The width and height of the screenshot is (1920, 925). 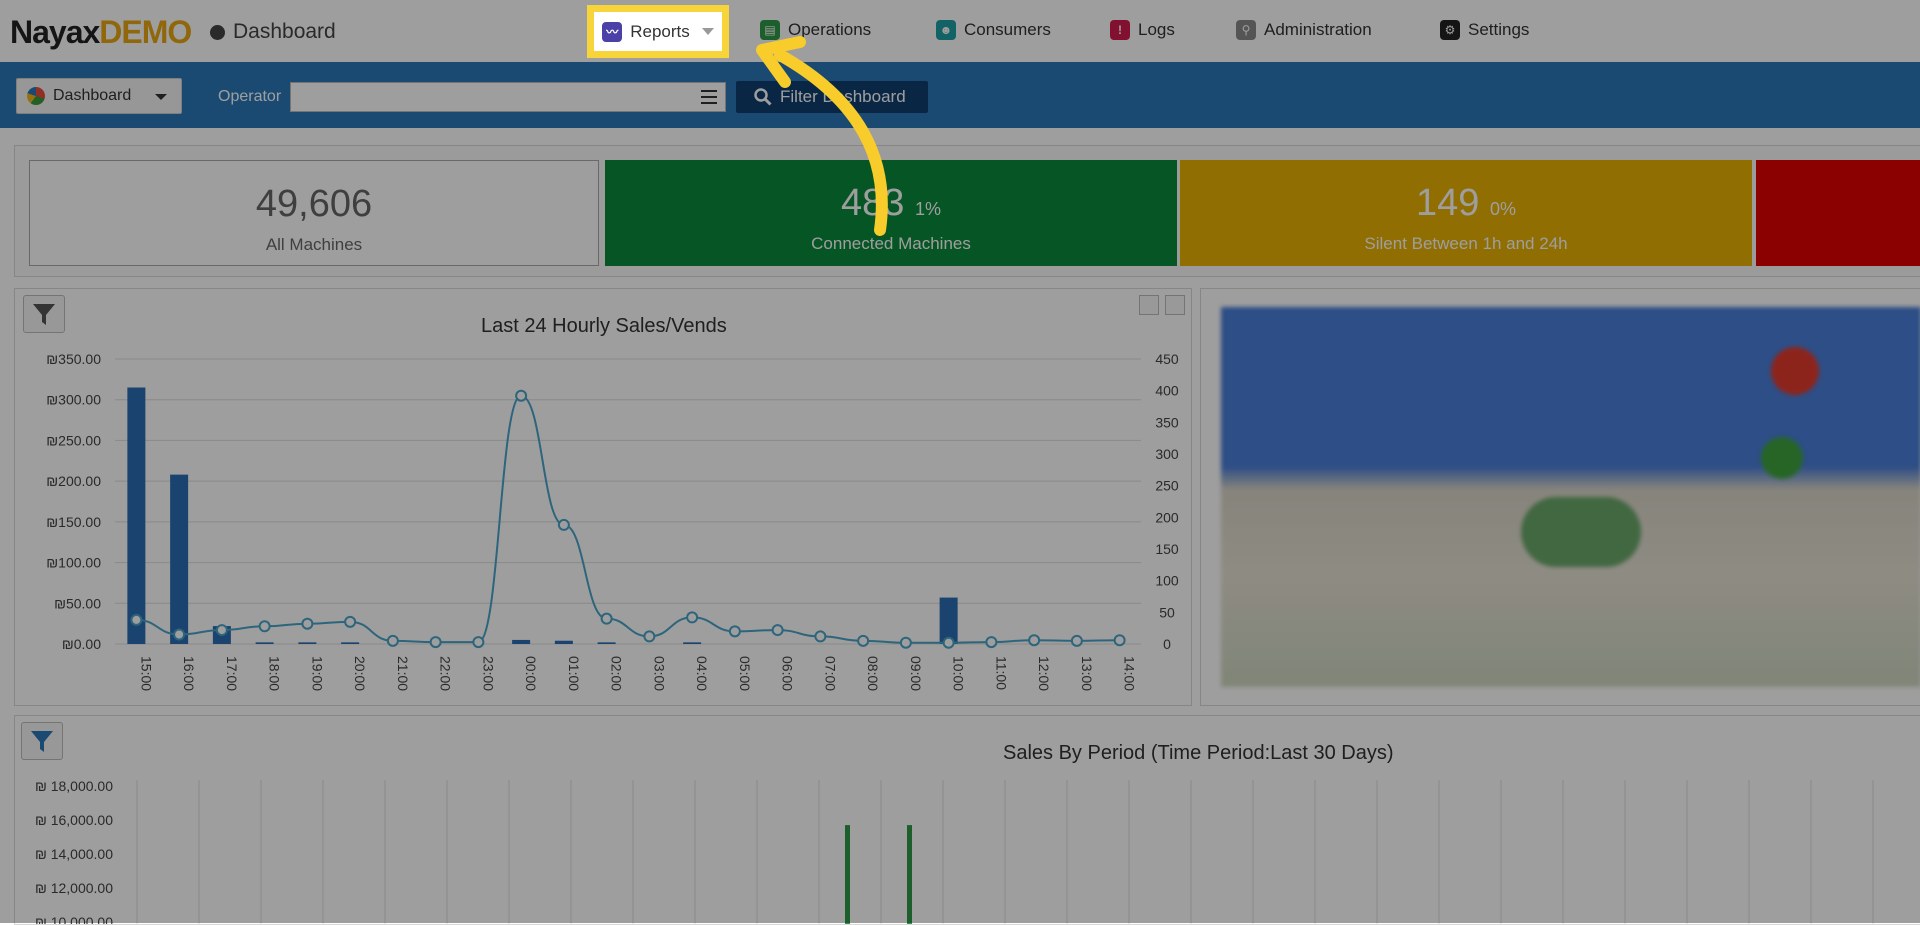 I want to click on settings-icon: ⚙, so click(x=1450, y=30).